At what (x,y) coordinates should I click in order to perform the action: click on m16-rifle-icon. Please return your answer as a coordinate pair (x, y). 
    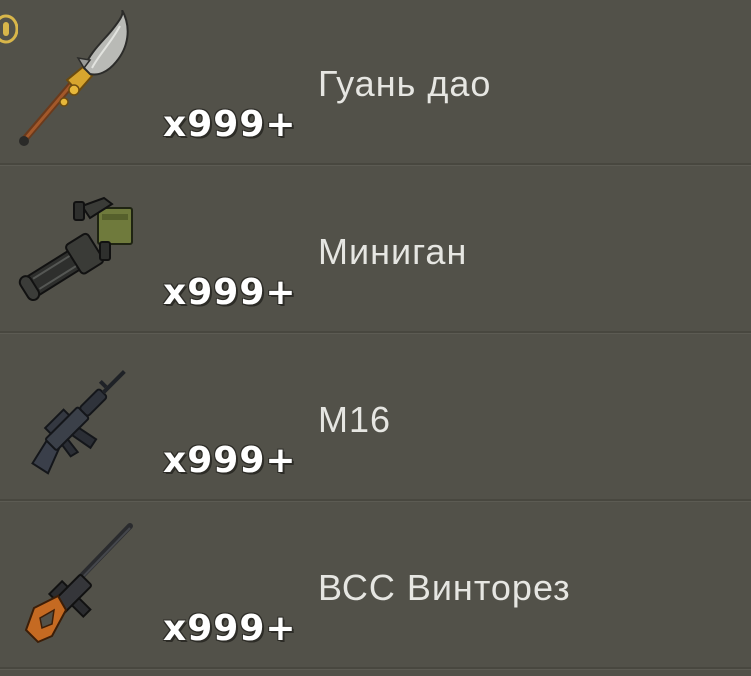
    Looking at the image, I should click on (78, 422).